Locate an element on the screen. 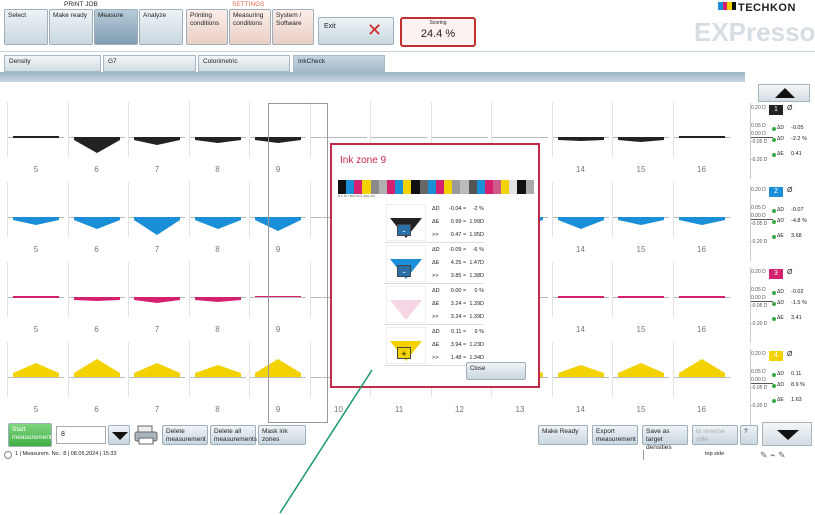 The image size is (815, 515). exit-button: Exit ✕ is located at coordinates (356, 31).